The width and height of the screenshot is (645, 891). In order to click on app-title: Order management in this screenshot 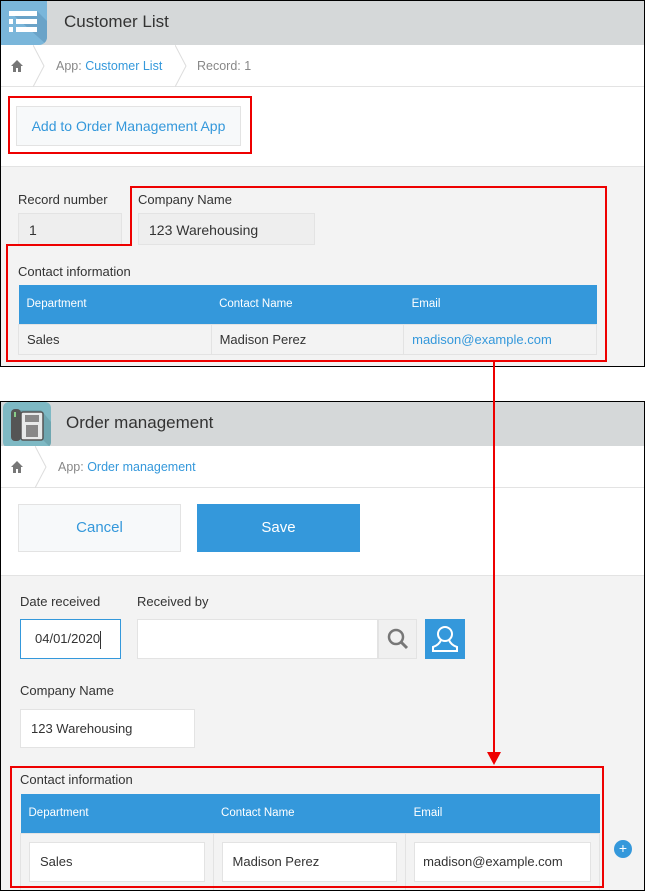, I will do `click(140, 422)`.